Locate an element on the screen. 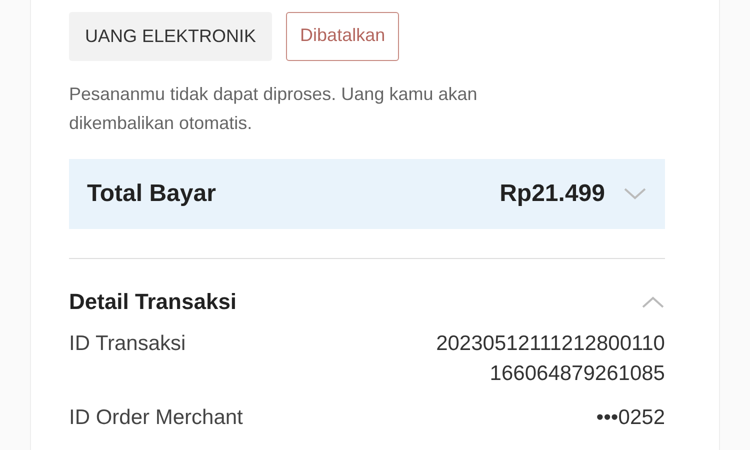 This screenshot has width=750, height=450. detail-value: 20230512111212800110 166064879261085 is located at coordinates (550, 359).